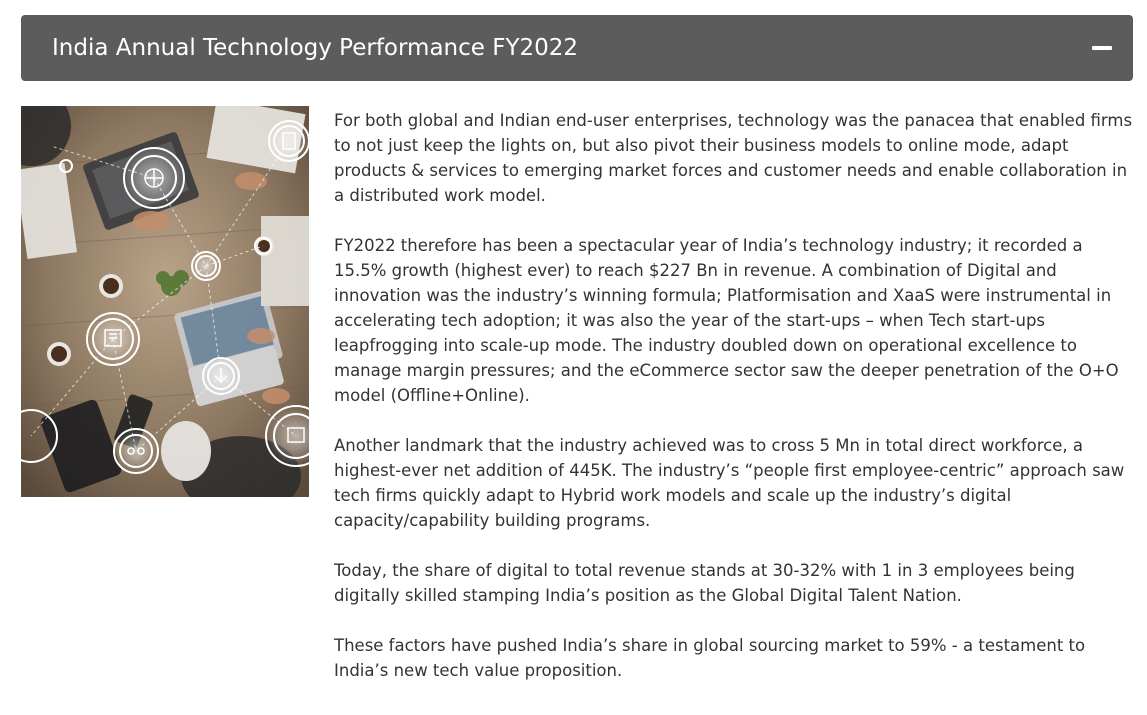 This screenshot has width=1147, height=715. I want to click on technology-teamwork-image, so click(165, 301).